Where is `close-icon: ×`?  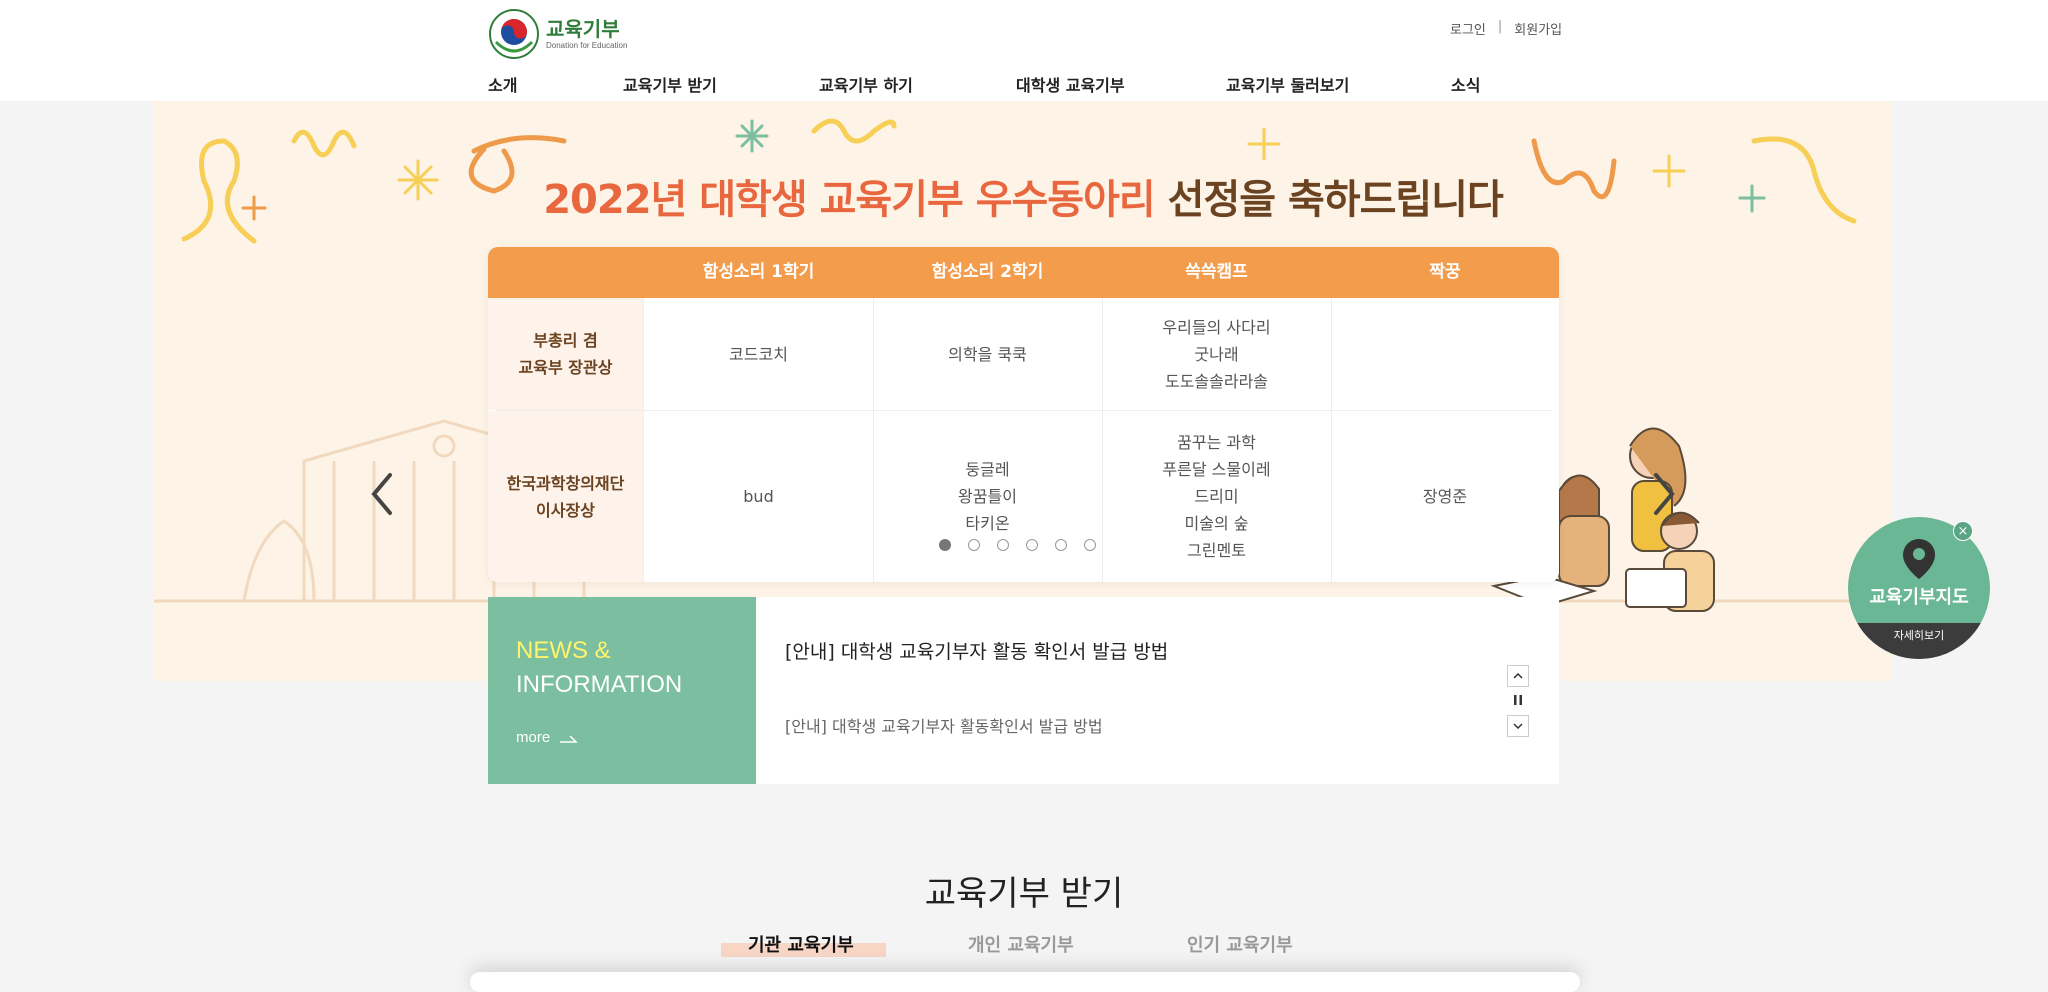
close-icon: × is located at coordinates (1963, 531).